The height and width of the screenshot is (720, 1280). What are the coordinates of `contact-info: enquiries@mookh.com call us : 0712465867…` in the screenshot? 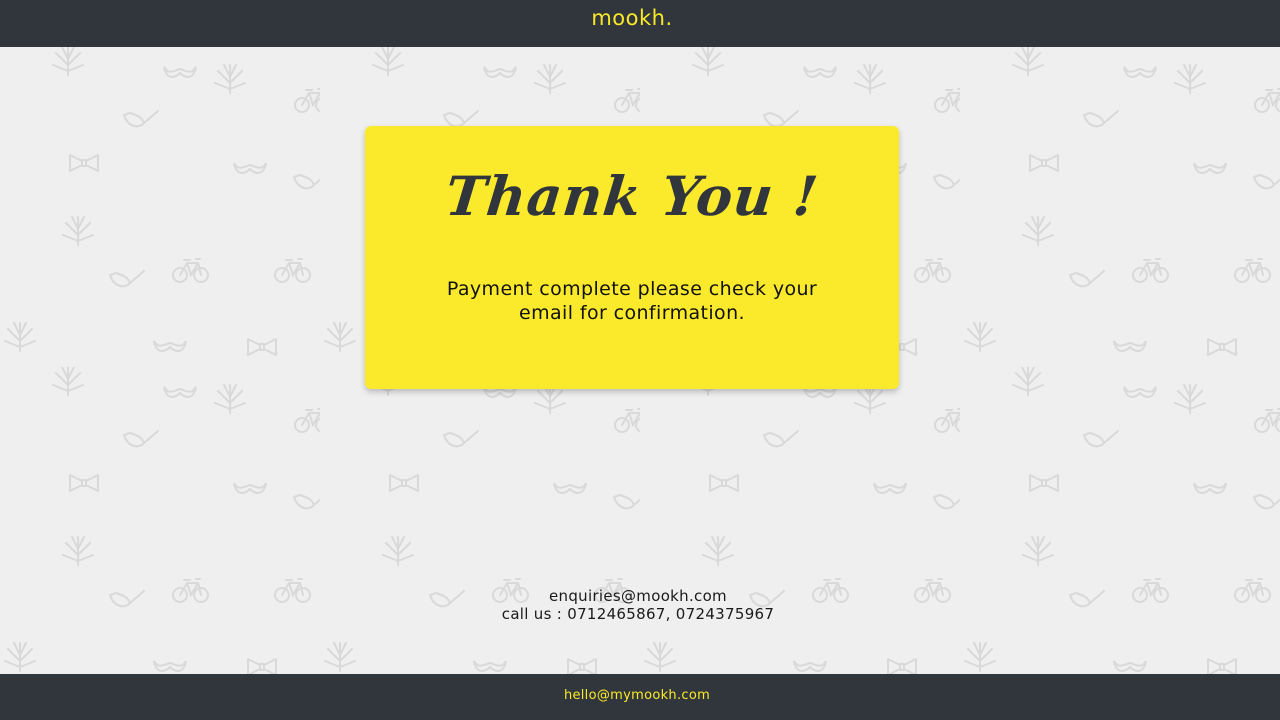 It's located at (638, 605).